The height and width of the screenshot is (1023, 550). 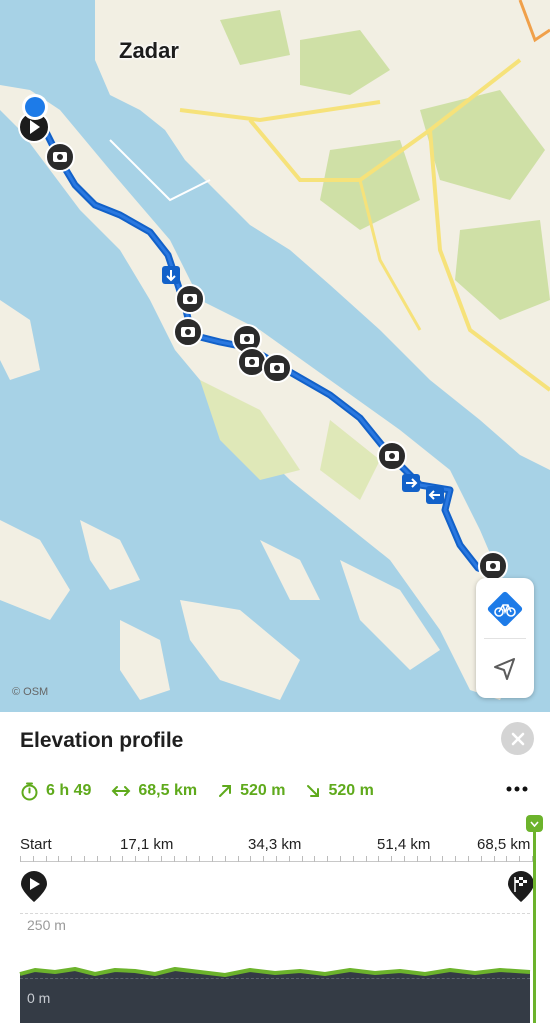 What do you see at coordinates (30, 692) in the screenshot?
I see `map-attribution: © OSM` at bounding box center [30, 692].